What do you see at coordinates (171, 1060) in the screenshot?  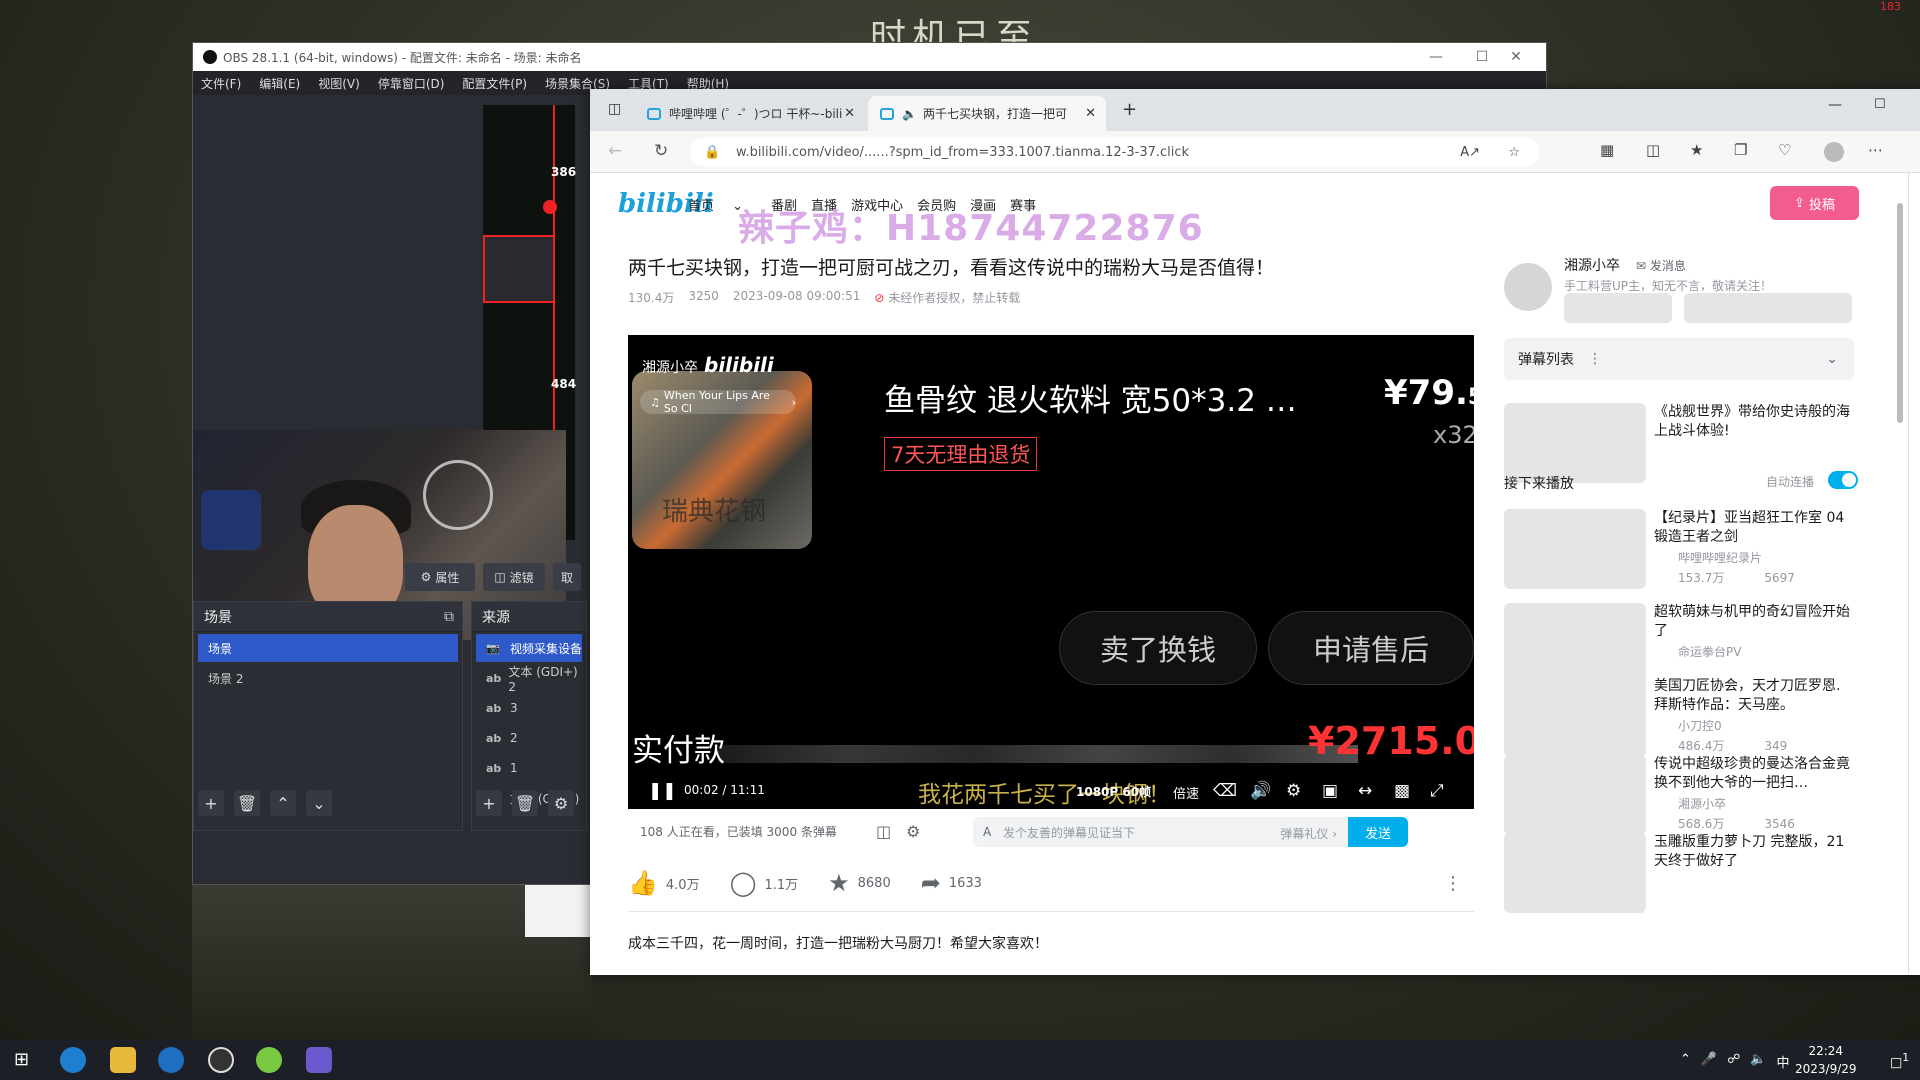 I see `app-icon-blue` at bounding box center [171, 1060].